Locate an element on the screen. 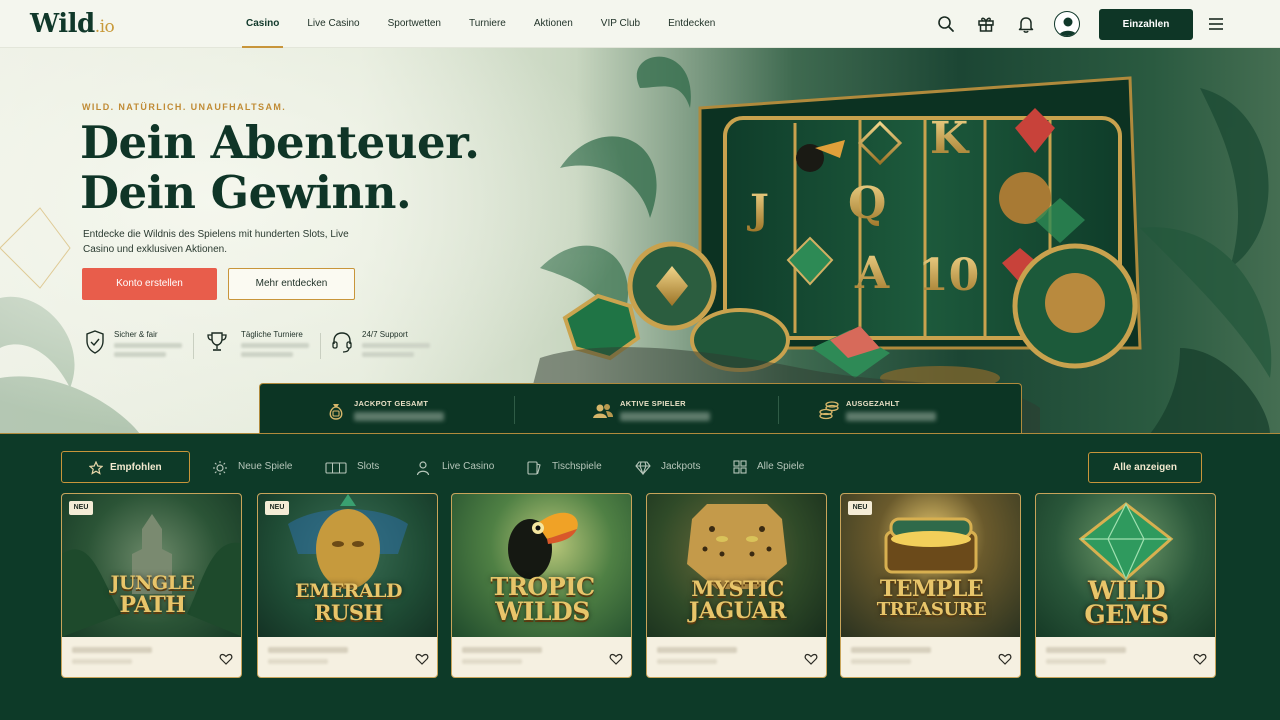 The height and width of the screenshot is (720, 1280). slots-icon is located at coordinates (336, 468).